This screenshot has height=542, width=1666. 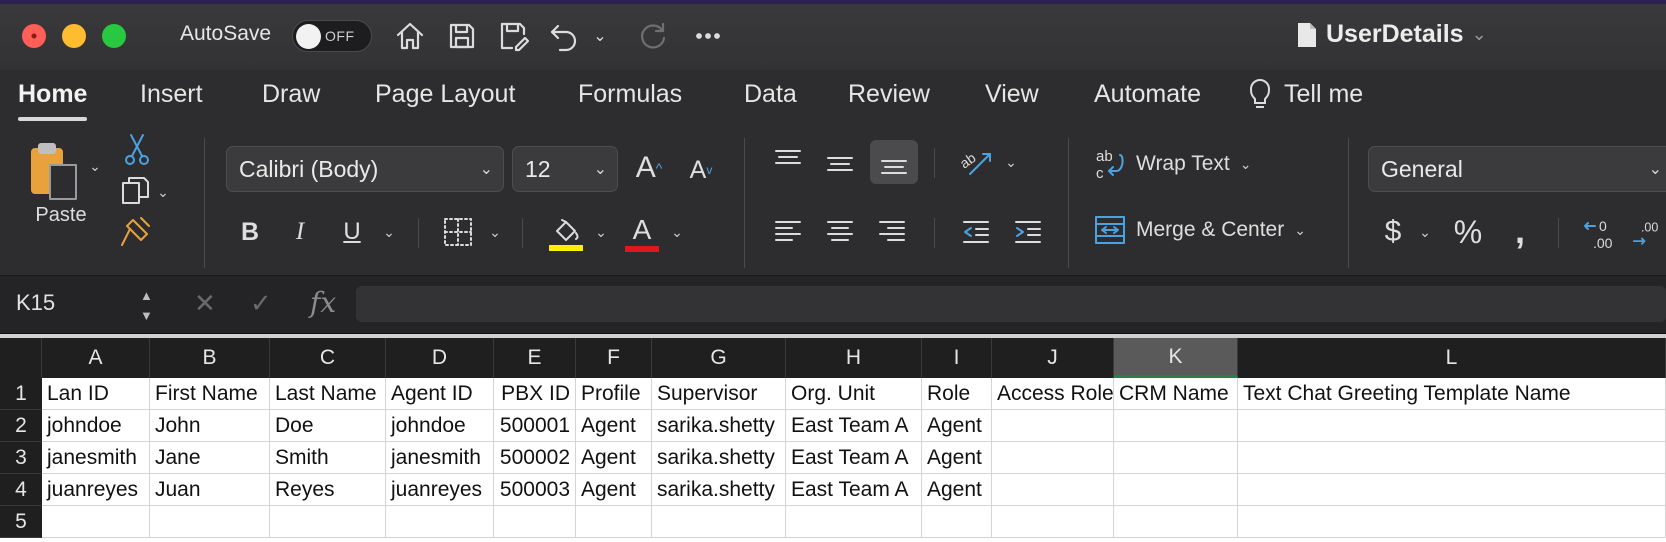 I want to click on cell-e5, so click(x=535, y=522).